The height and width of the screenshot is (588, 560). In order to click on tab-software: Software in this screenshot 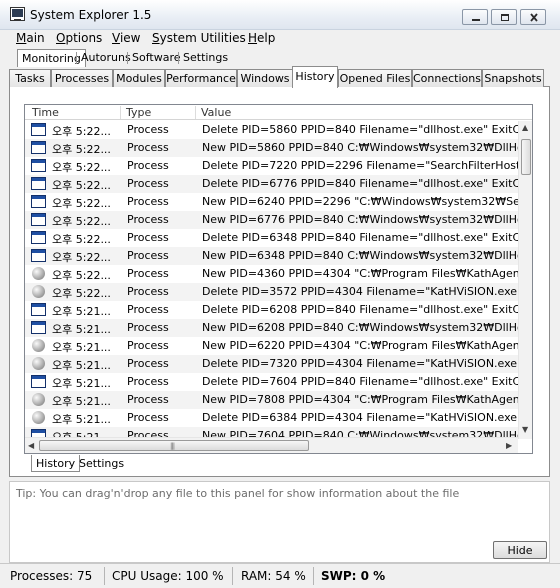, I will do `click(156, 57)`.